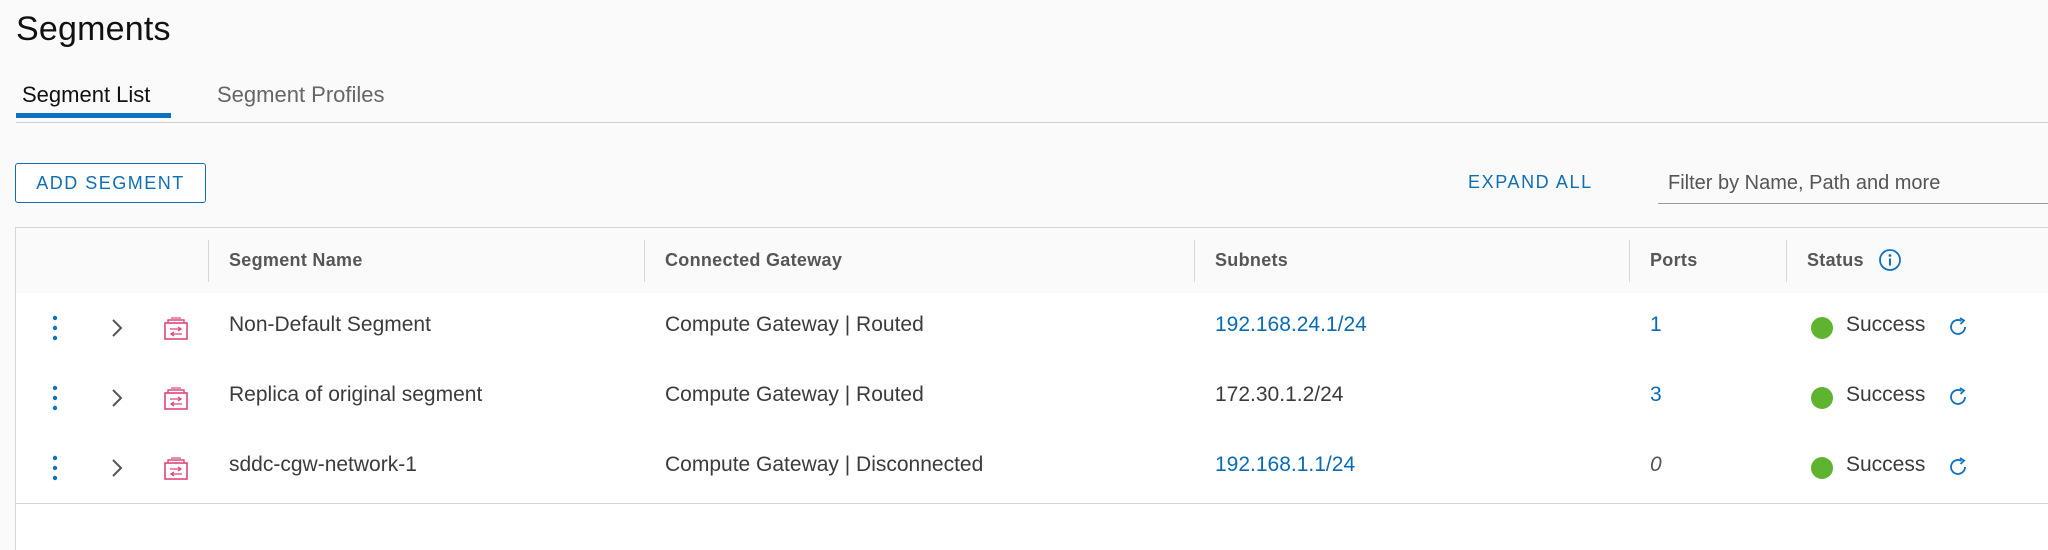  I want to click on subnet-value: 192.168.24.1/24, so click(1291, 325).